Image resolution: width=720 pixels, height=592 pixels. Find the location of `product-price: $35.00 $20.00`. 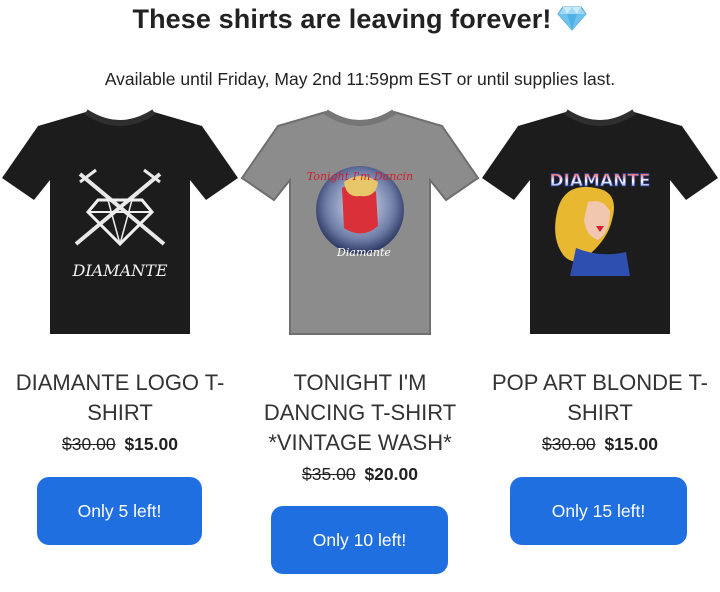

product-price: $35.00 $20.00 is located at coordinates (360, 474).